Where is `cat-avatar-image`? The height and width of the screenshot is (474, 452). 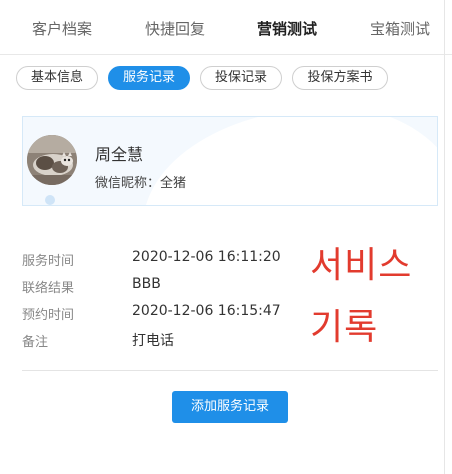 cat-avatar-image is located at coordinates (52, 160).